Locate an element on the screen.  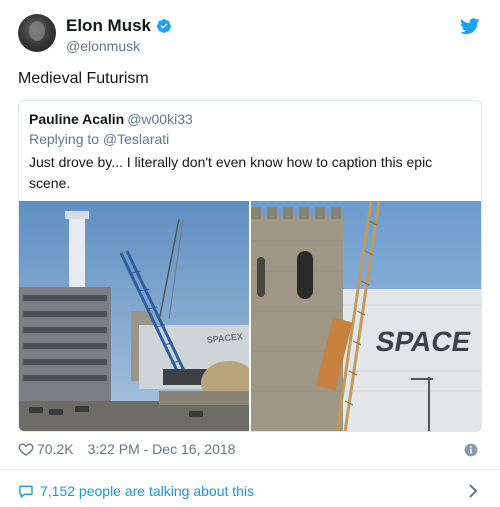
author-name: Elon Musk is located at coordinates (108, 26).